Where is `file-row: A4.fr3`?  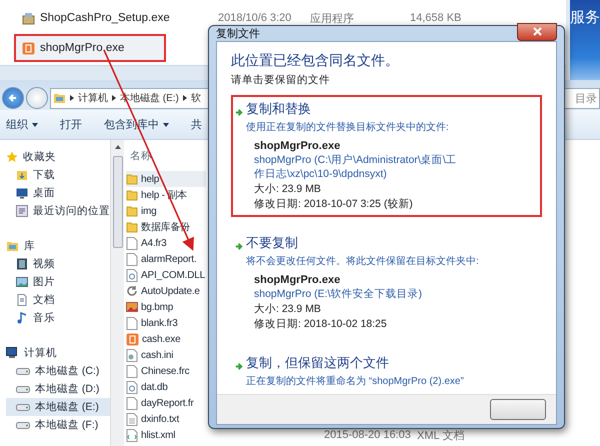 file-row: A4.fr3 is located at coordinates (166, 243).